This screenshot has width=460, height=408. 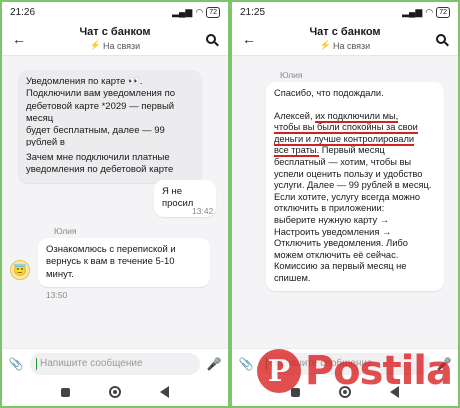 I want to click on message-line: все траты. Первый месяц, so click(x=355, y=151).